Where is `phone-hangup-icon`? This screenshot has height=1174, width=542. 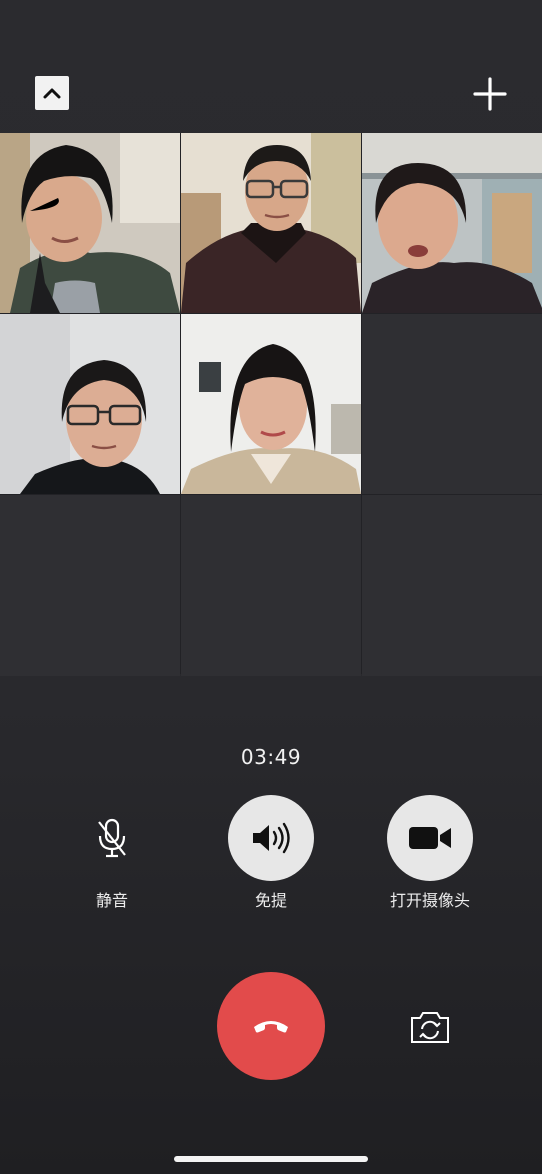 phone-hangup-icon is located at coordinates (271, 1027).